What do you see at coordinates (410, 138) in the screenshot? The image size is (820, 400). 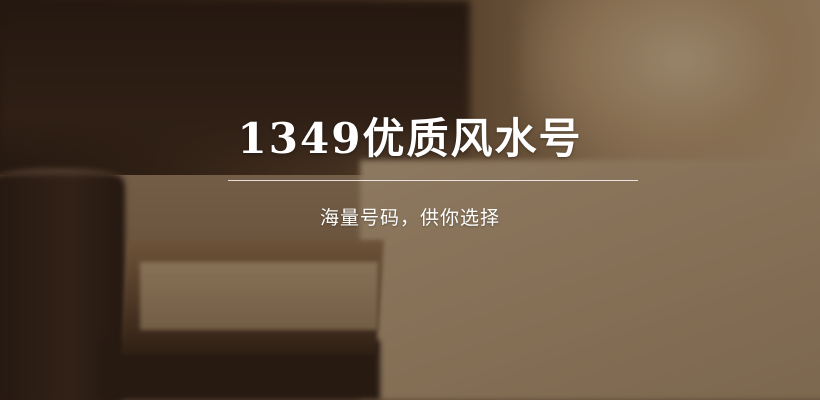 I see `banner-title: 1349优质风水号` at bounding box center [410, 138].